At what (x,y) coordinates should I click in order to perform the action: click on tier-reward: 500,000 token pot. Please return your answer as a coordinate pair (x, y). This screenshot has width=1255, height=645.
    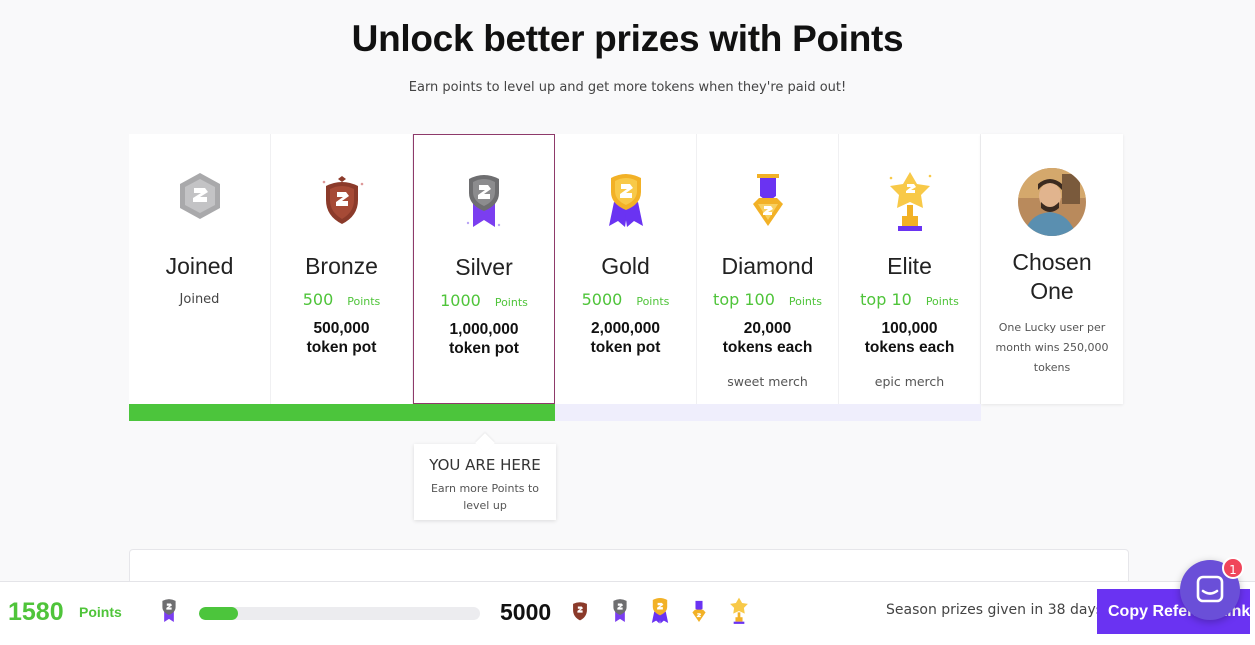
    Looking at the image, I should click on (341, 338).